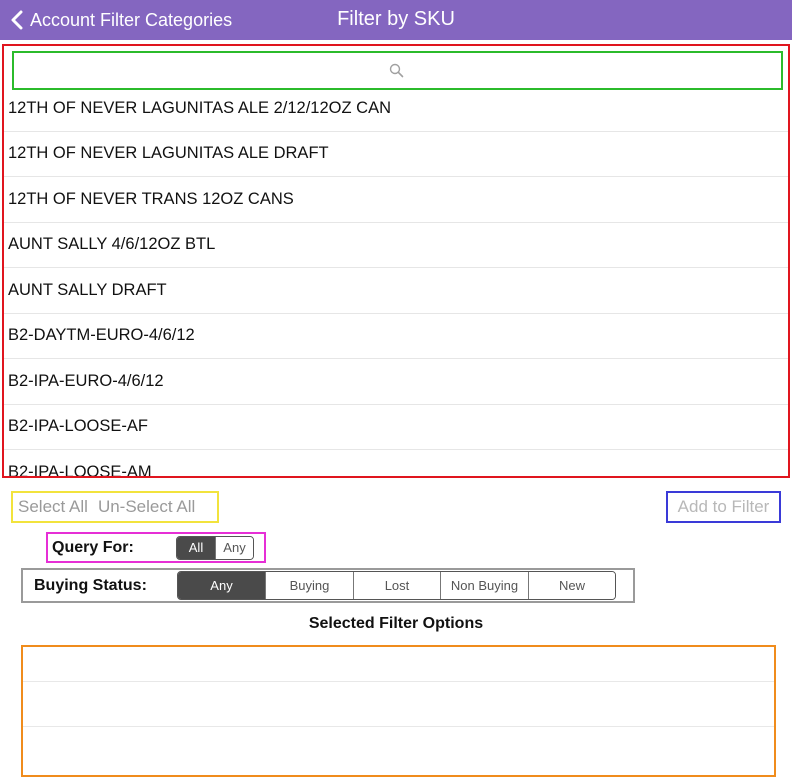 The image size is (792, 781). What do you see at coordinates (309, 585) in the screenshot?
I see `buying-option-buying: Buying` at bounding box center [309, 585].